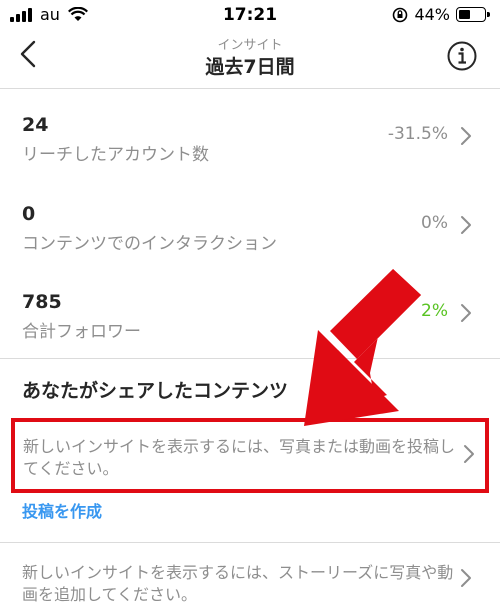 The width and height of the screenshot is (500, 616). Describe the element at coordinates (432, 14) in the screenshot. I see `battery-percent: 44%` at that location.